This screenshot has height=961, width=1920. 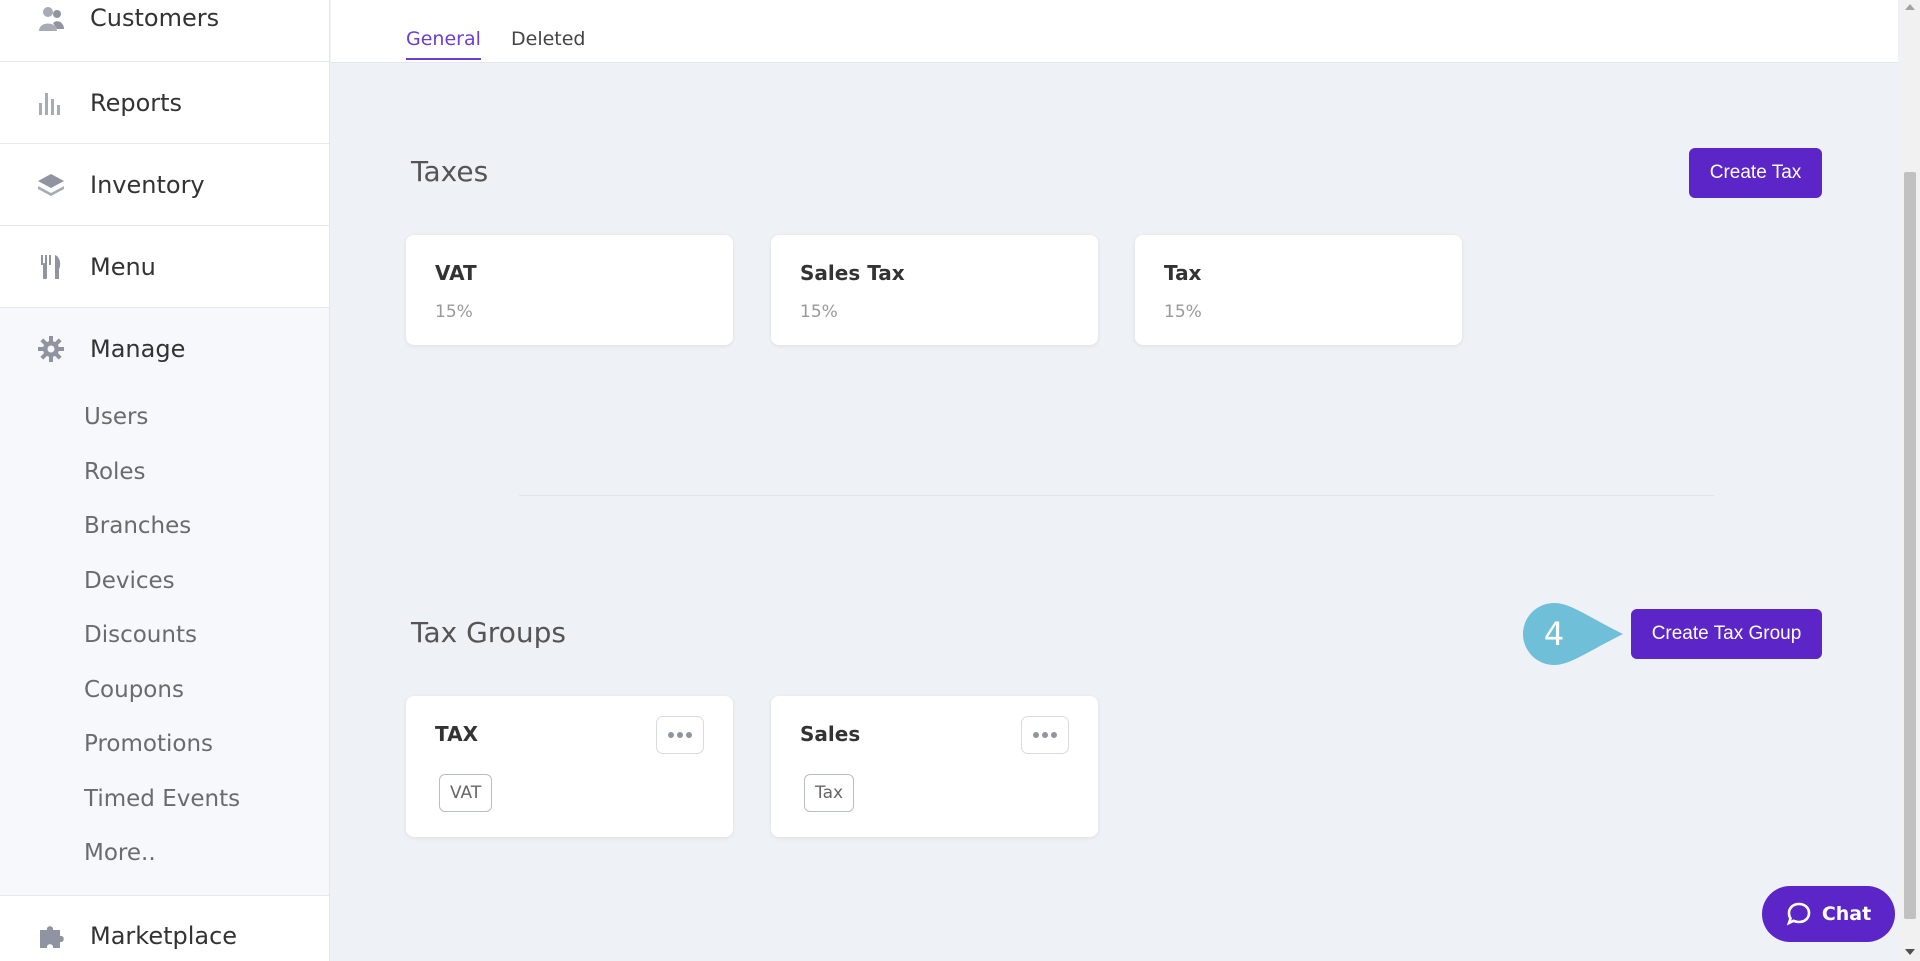 I want to click on tax-groups-title: Tax Groups, so click(x=488, y=632).